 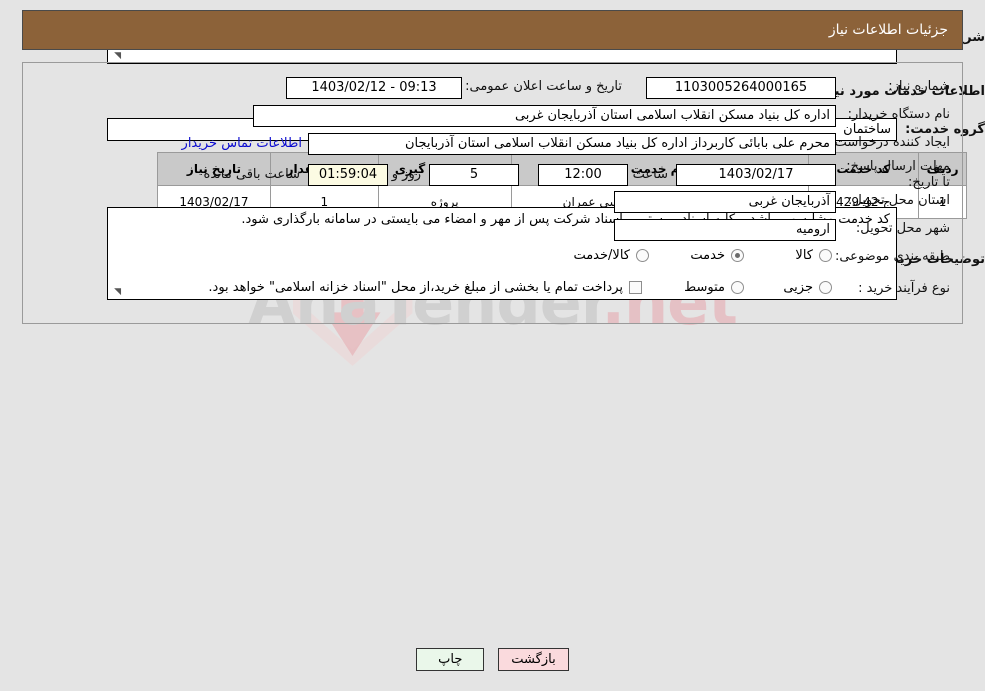 I want to click on category-option-kala: کالا, so click(x=813, y=255).